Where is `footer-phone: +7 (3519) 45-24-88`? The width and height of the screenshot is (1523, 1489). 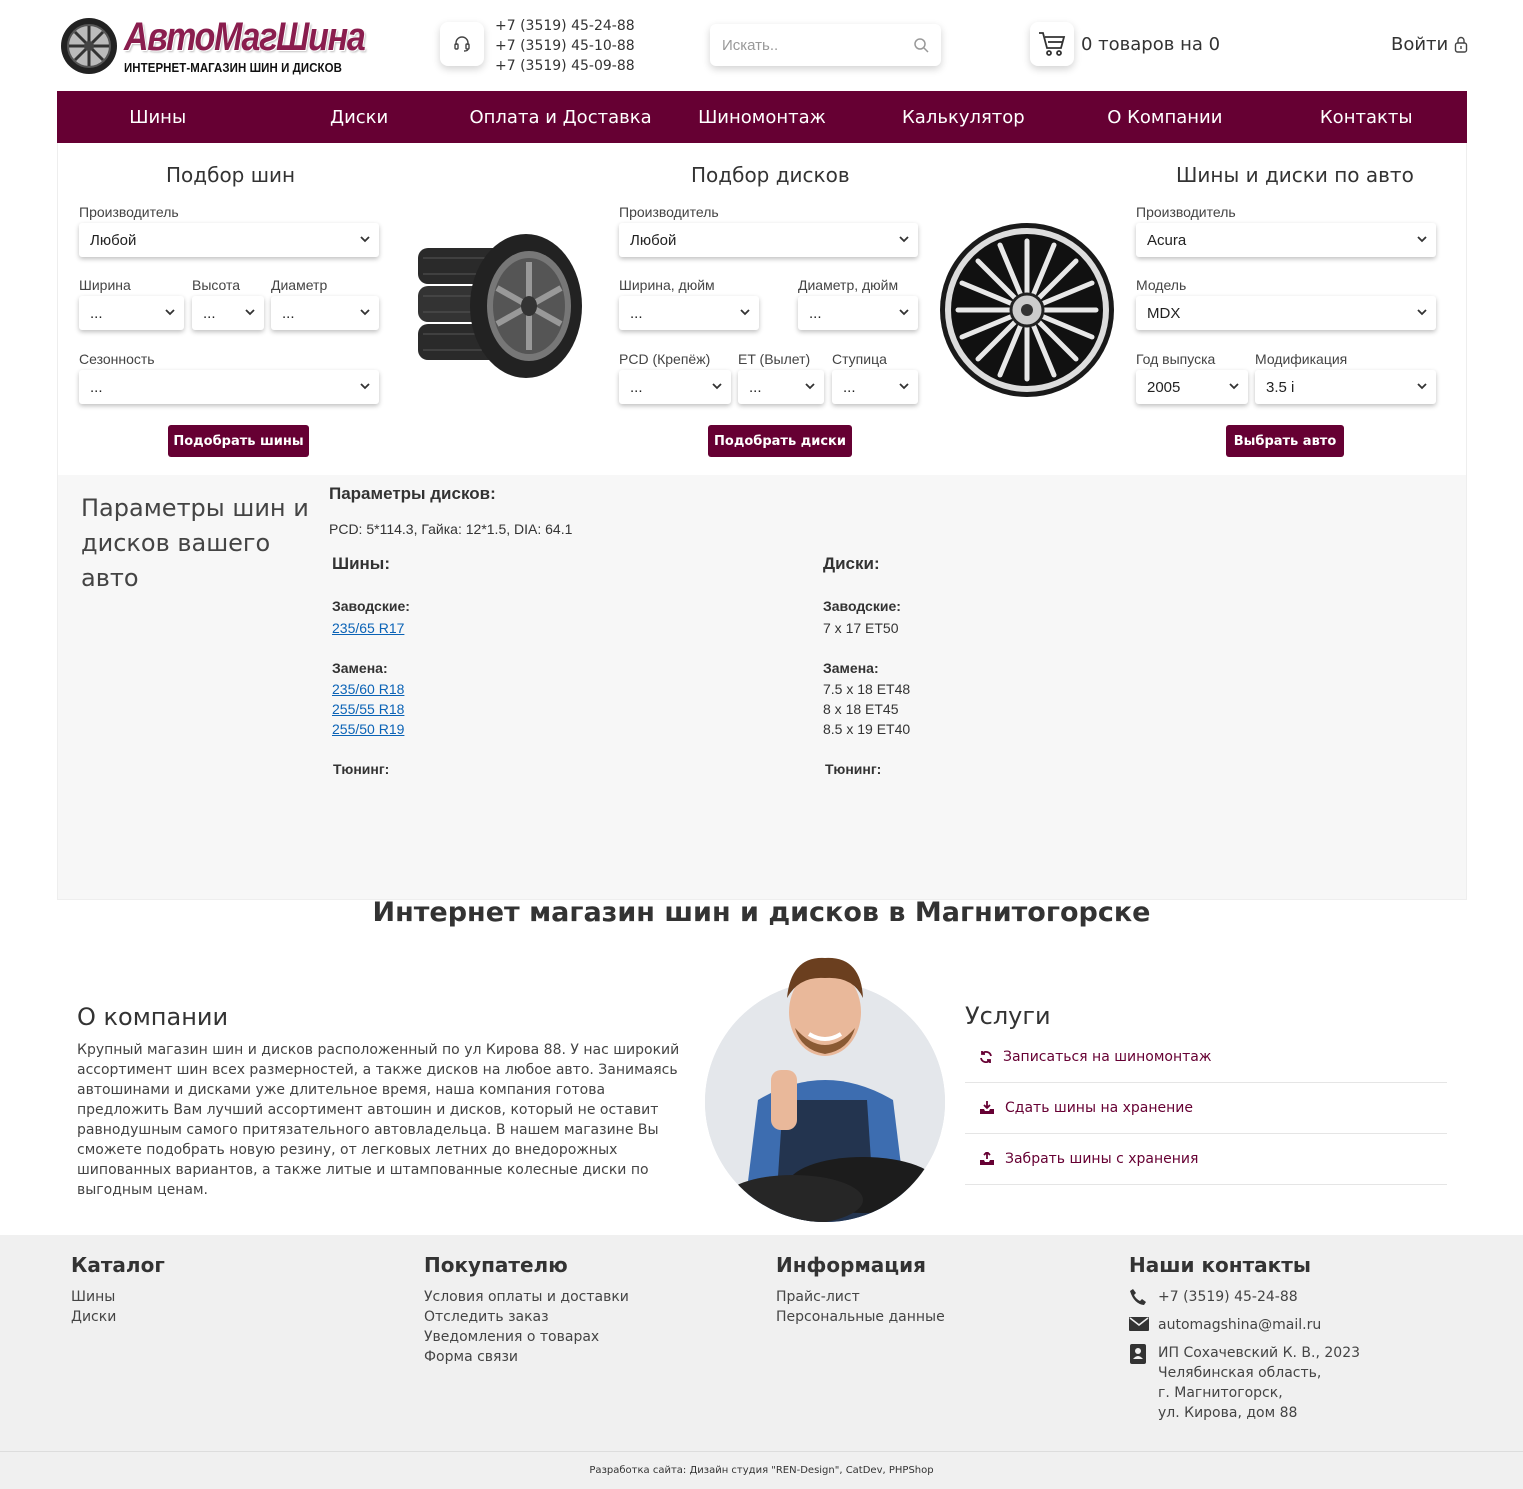
footer-phone: +7 (3519) 45-24-88 is located at coordinates (1244, 1297).